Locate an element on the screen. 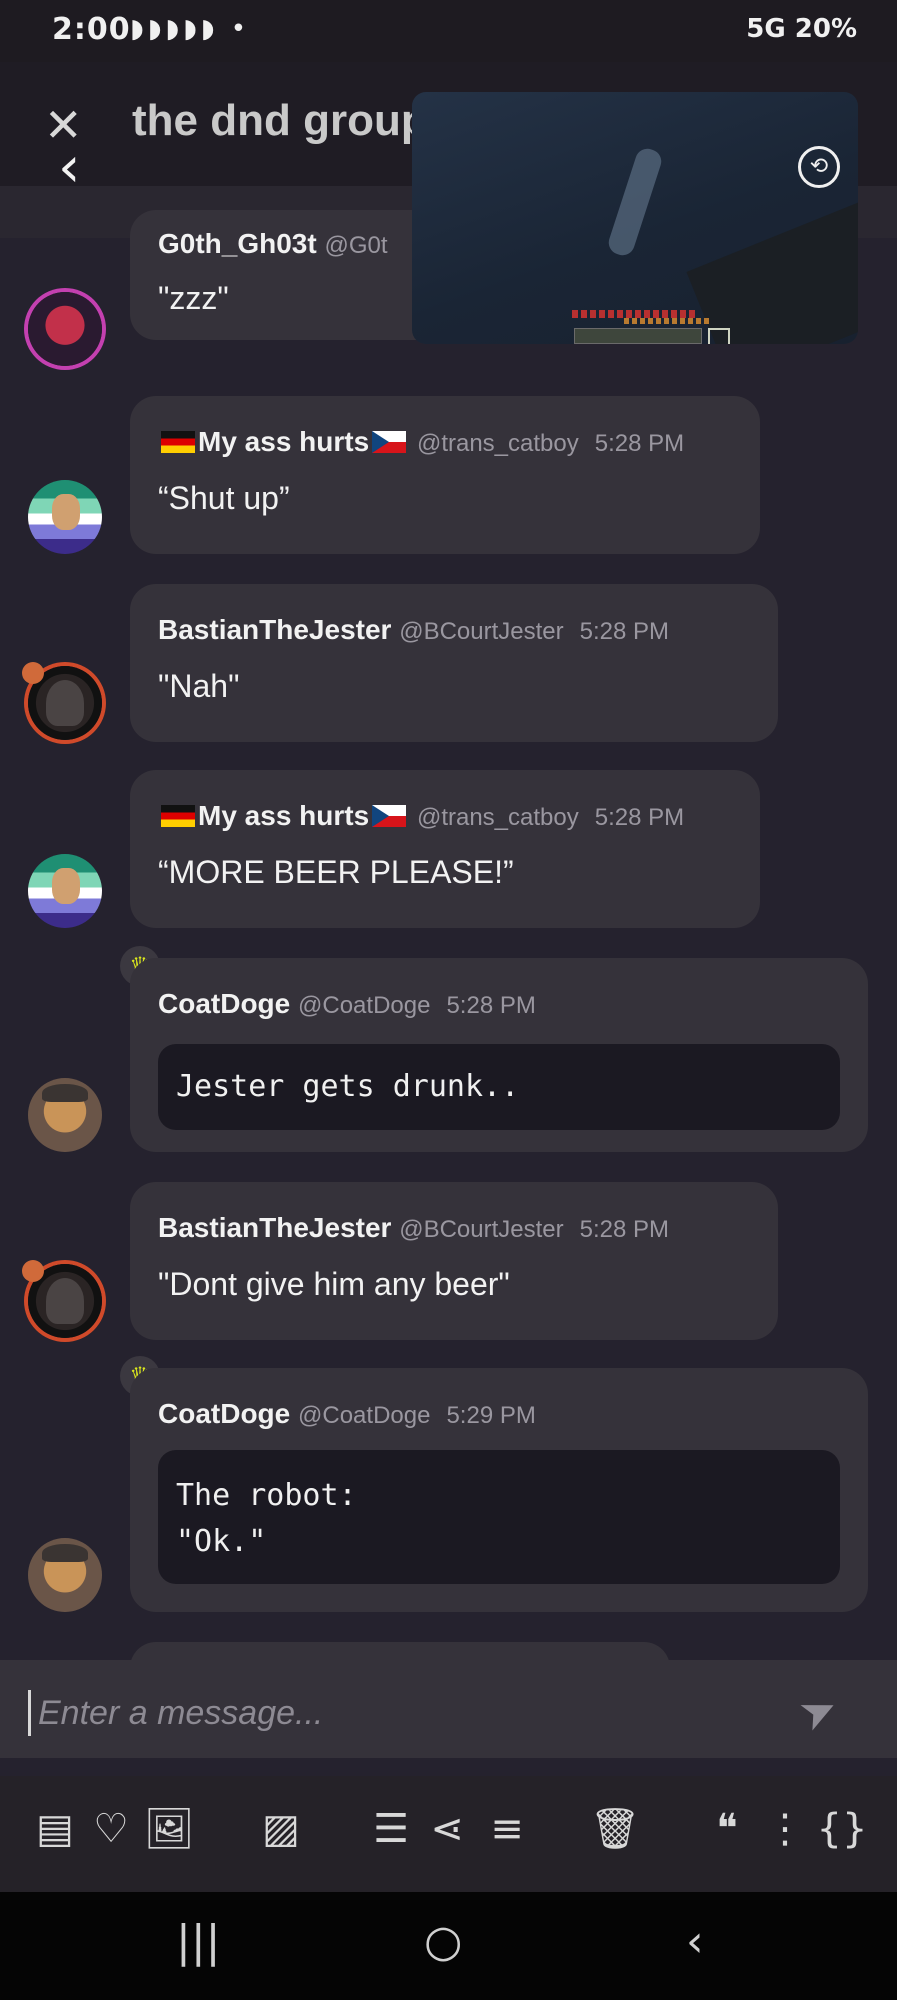 This screenshot has height=2000, width=897. status-right-indicators: 5G 20% is located at coordinates (801, 29).